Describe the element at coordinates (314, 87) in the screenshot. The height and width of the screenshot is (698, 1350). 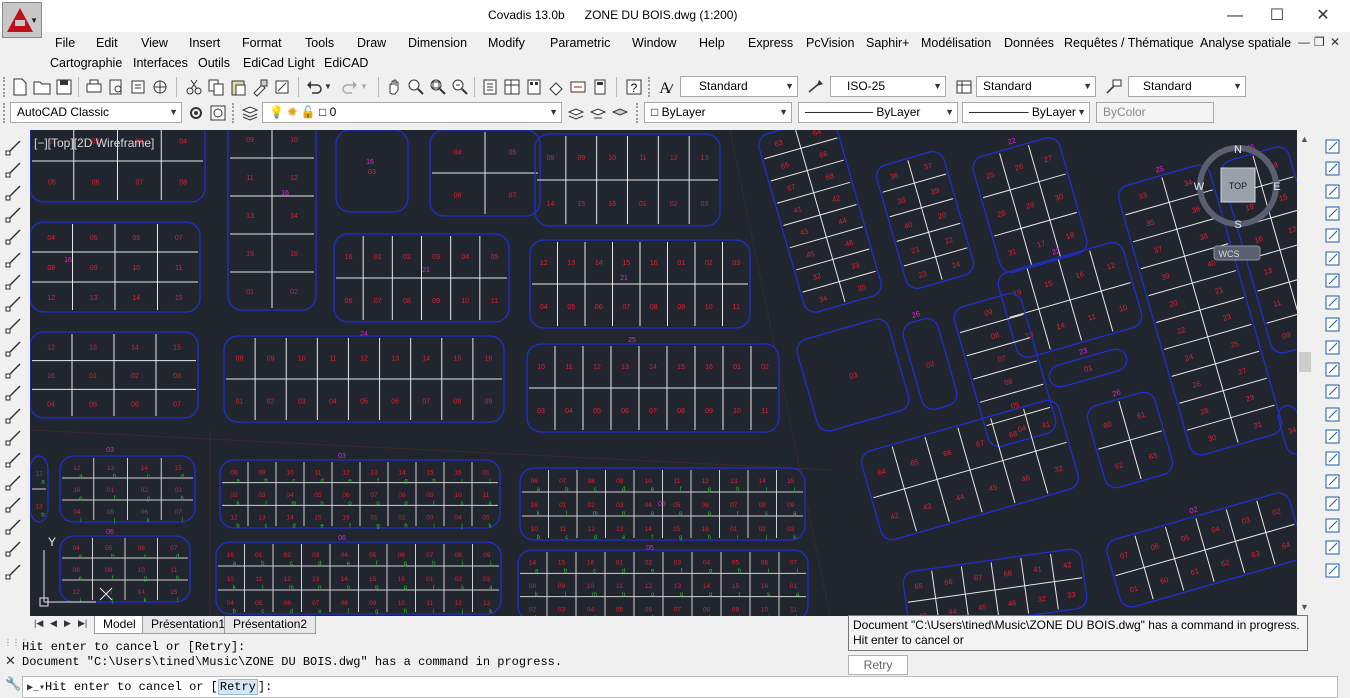
I see `undo-icon` at that location.